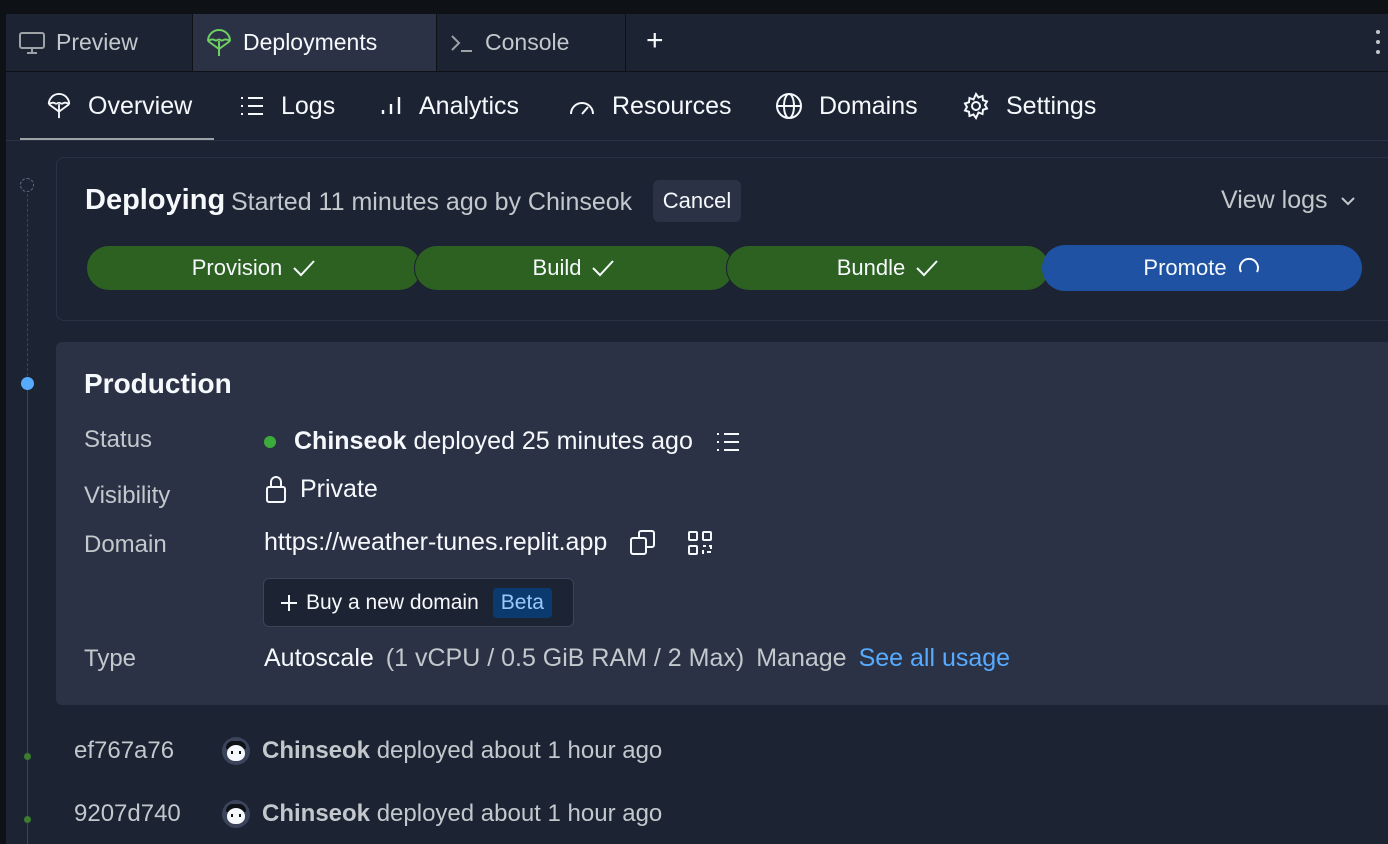 The image size is (1388, 844). I want to click on subnav-label: Logs, so click(308, 105).